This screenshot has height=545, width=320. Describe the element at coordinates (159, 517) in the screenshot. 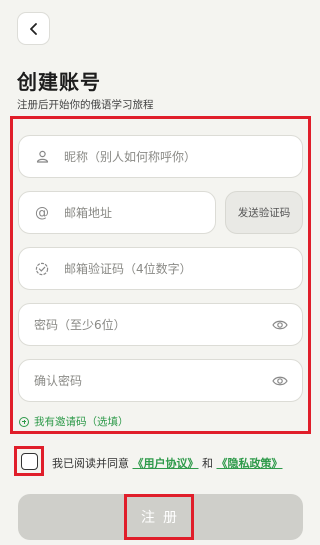

I see `register-label: 注册` at that location.